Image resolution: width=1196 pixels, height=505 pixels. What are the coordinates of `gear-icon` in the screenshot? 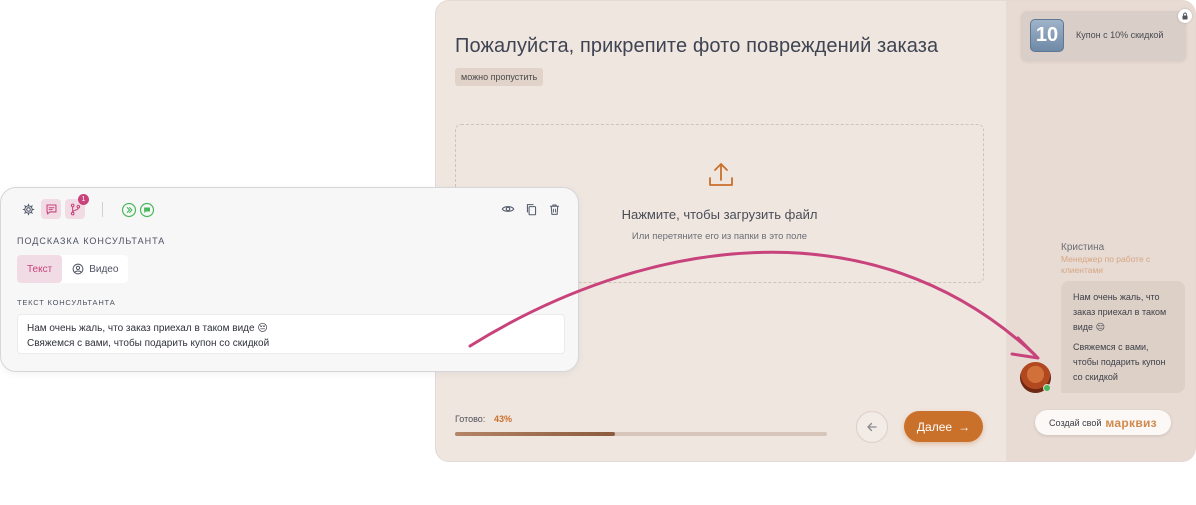 It's located at (28, 209).